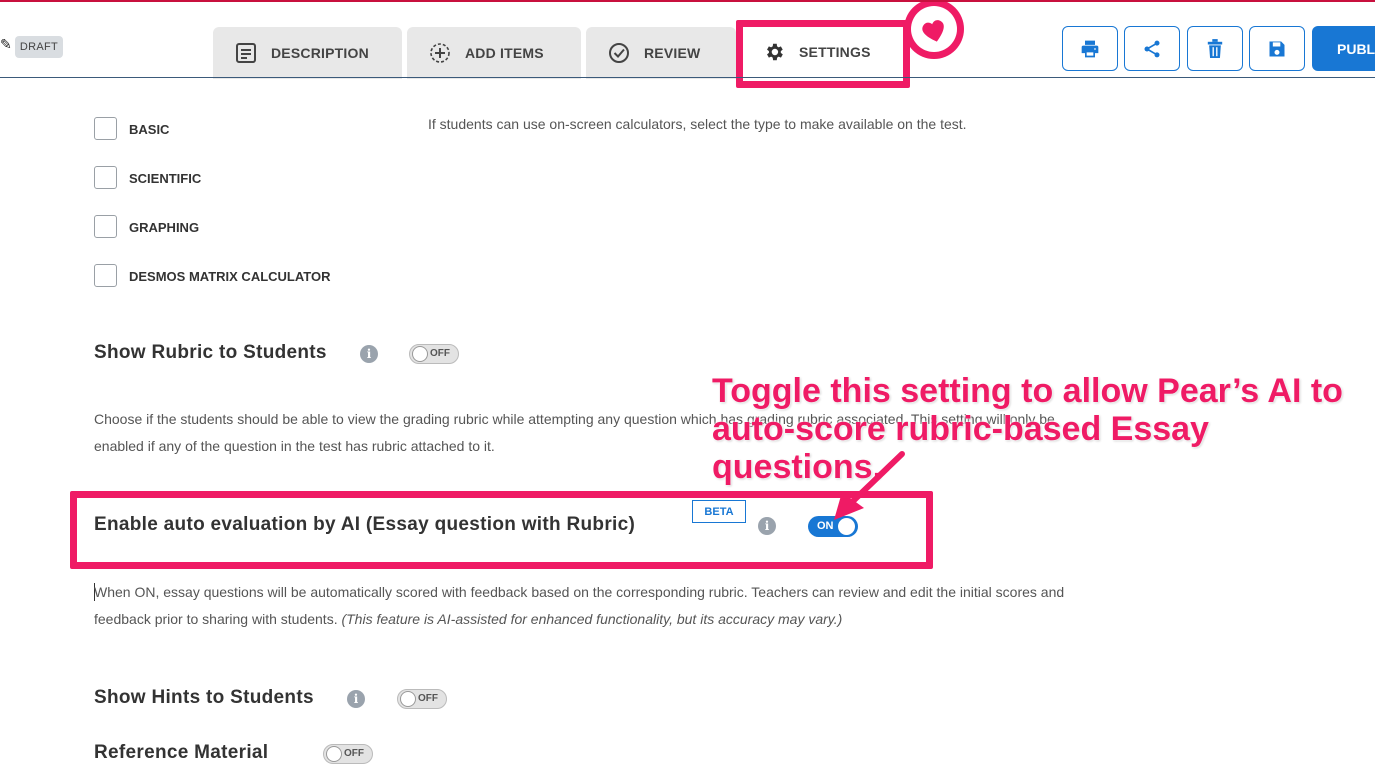 Image resolution: width=1375 pixels, height=772 pixels. I want to click on trash-icon, so click(1215, 48).